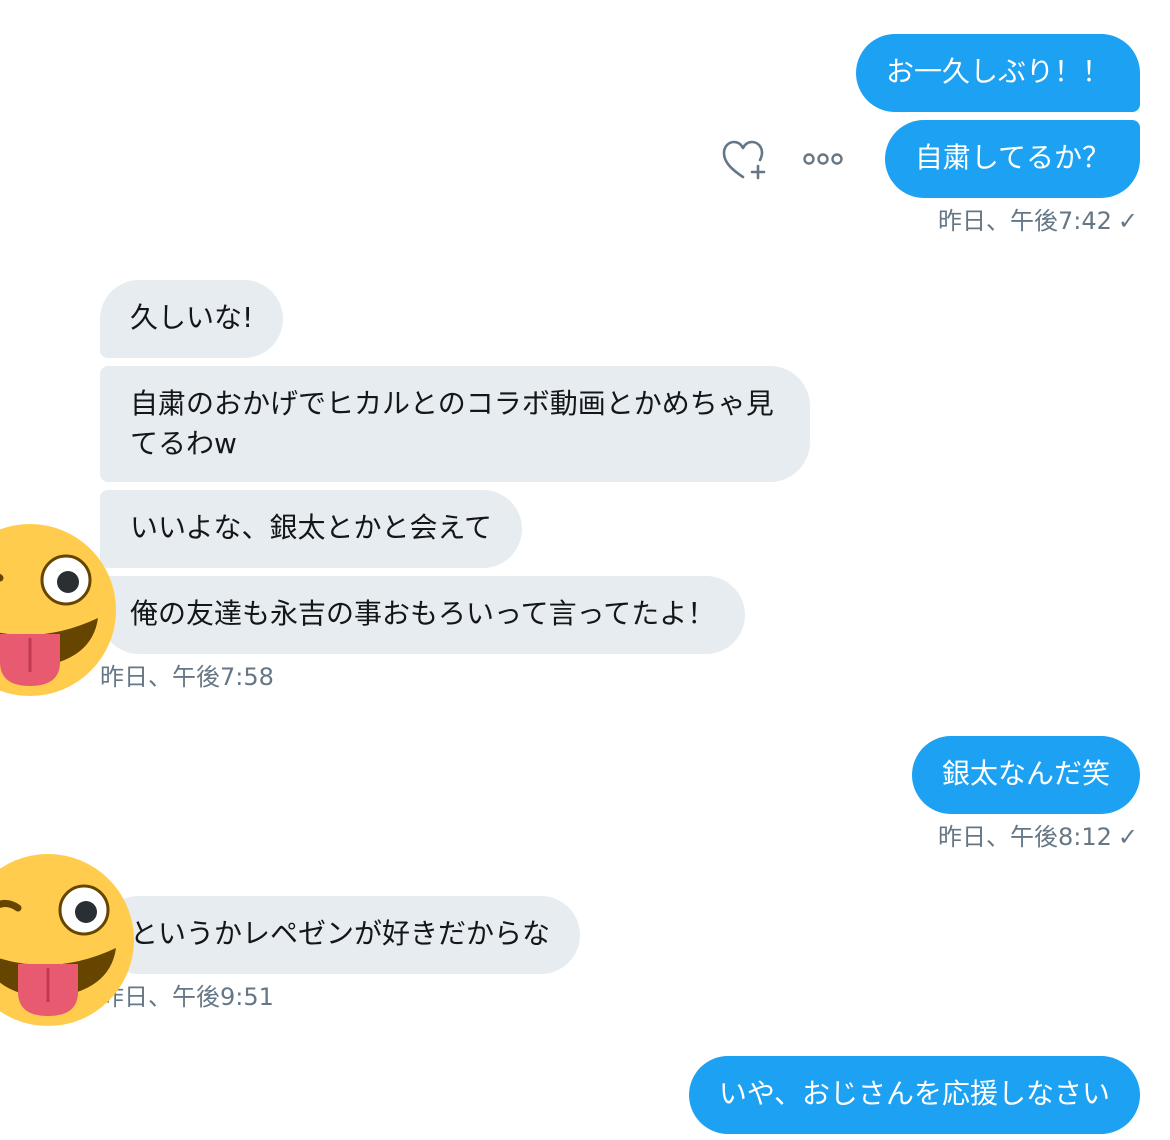  I want to click on message-text: いいよな、銀太とかと会えて, so click(311, 527).